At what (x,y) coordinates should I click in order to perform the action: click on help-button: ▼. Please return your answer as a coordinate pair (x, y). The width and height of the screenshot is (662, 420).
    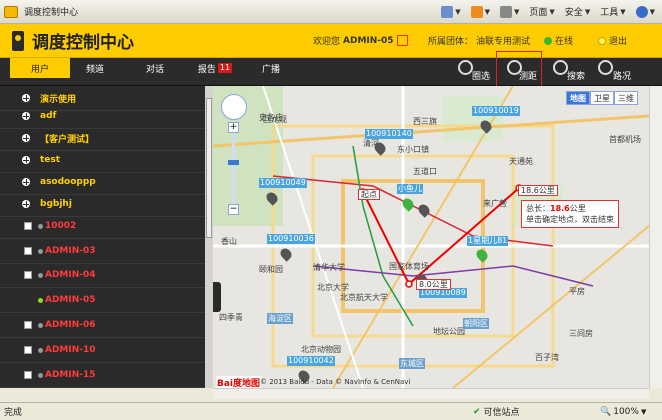
    Looking at the image, I should click on (645, 11).